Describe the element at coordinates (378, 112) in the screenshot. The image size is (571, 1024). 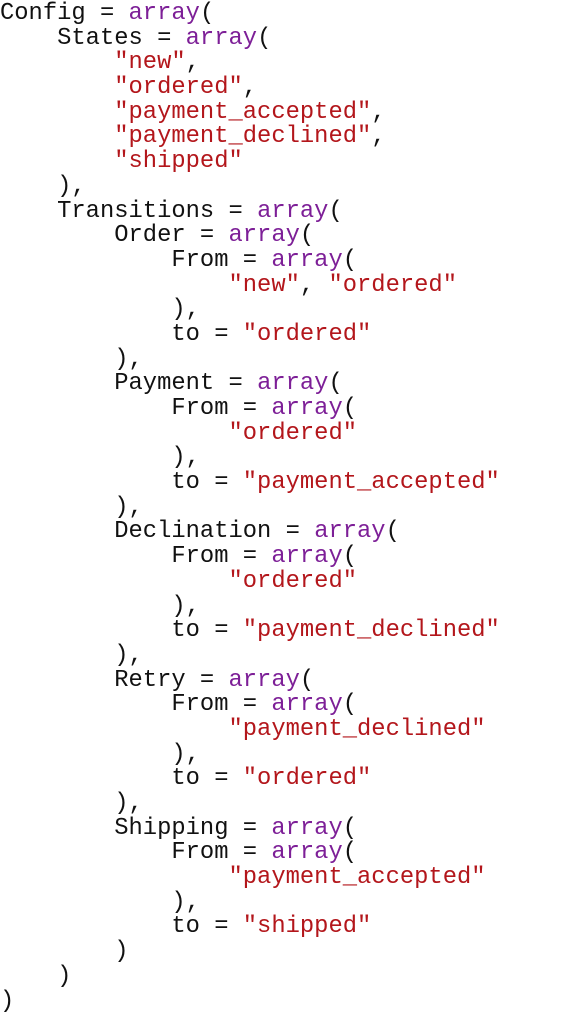
I see `punctuation-token: ,` at that location.